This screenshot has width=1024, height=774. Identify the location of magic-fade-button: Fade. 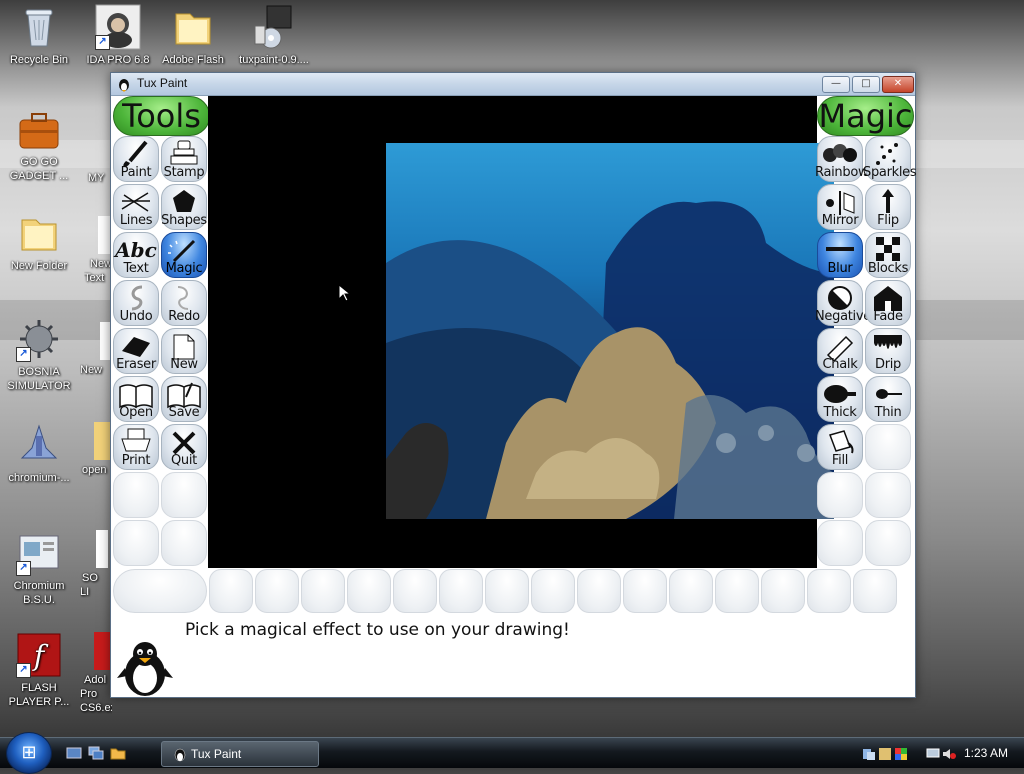
(888, 303).